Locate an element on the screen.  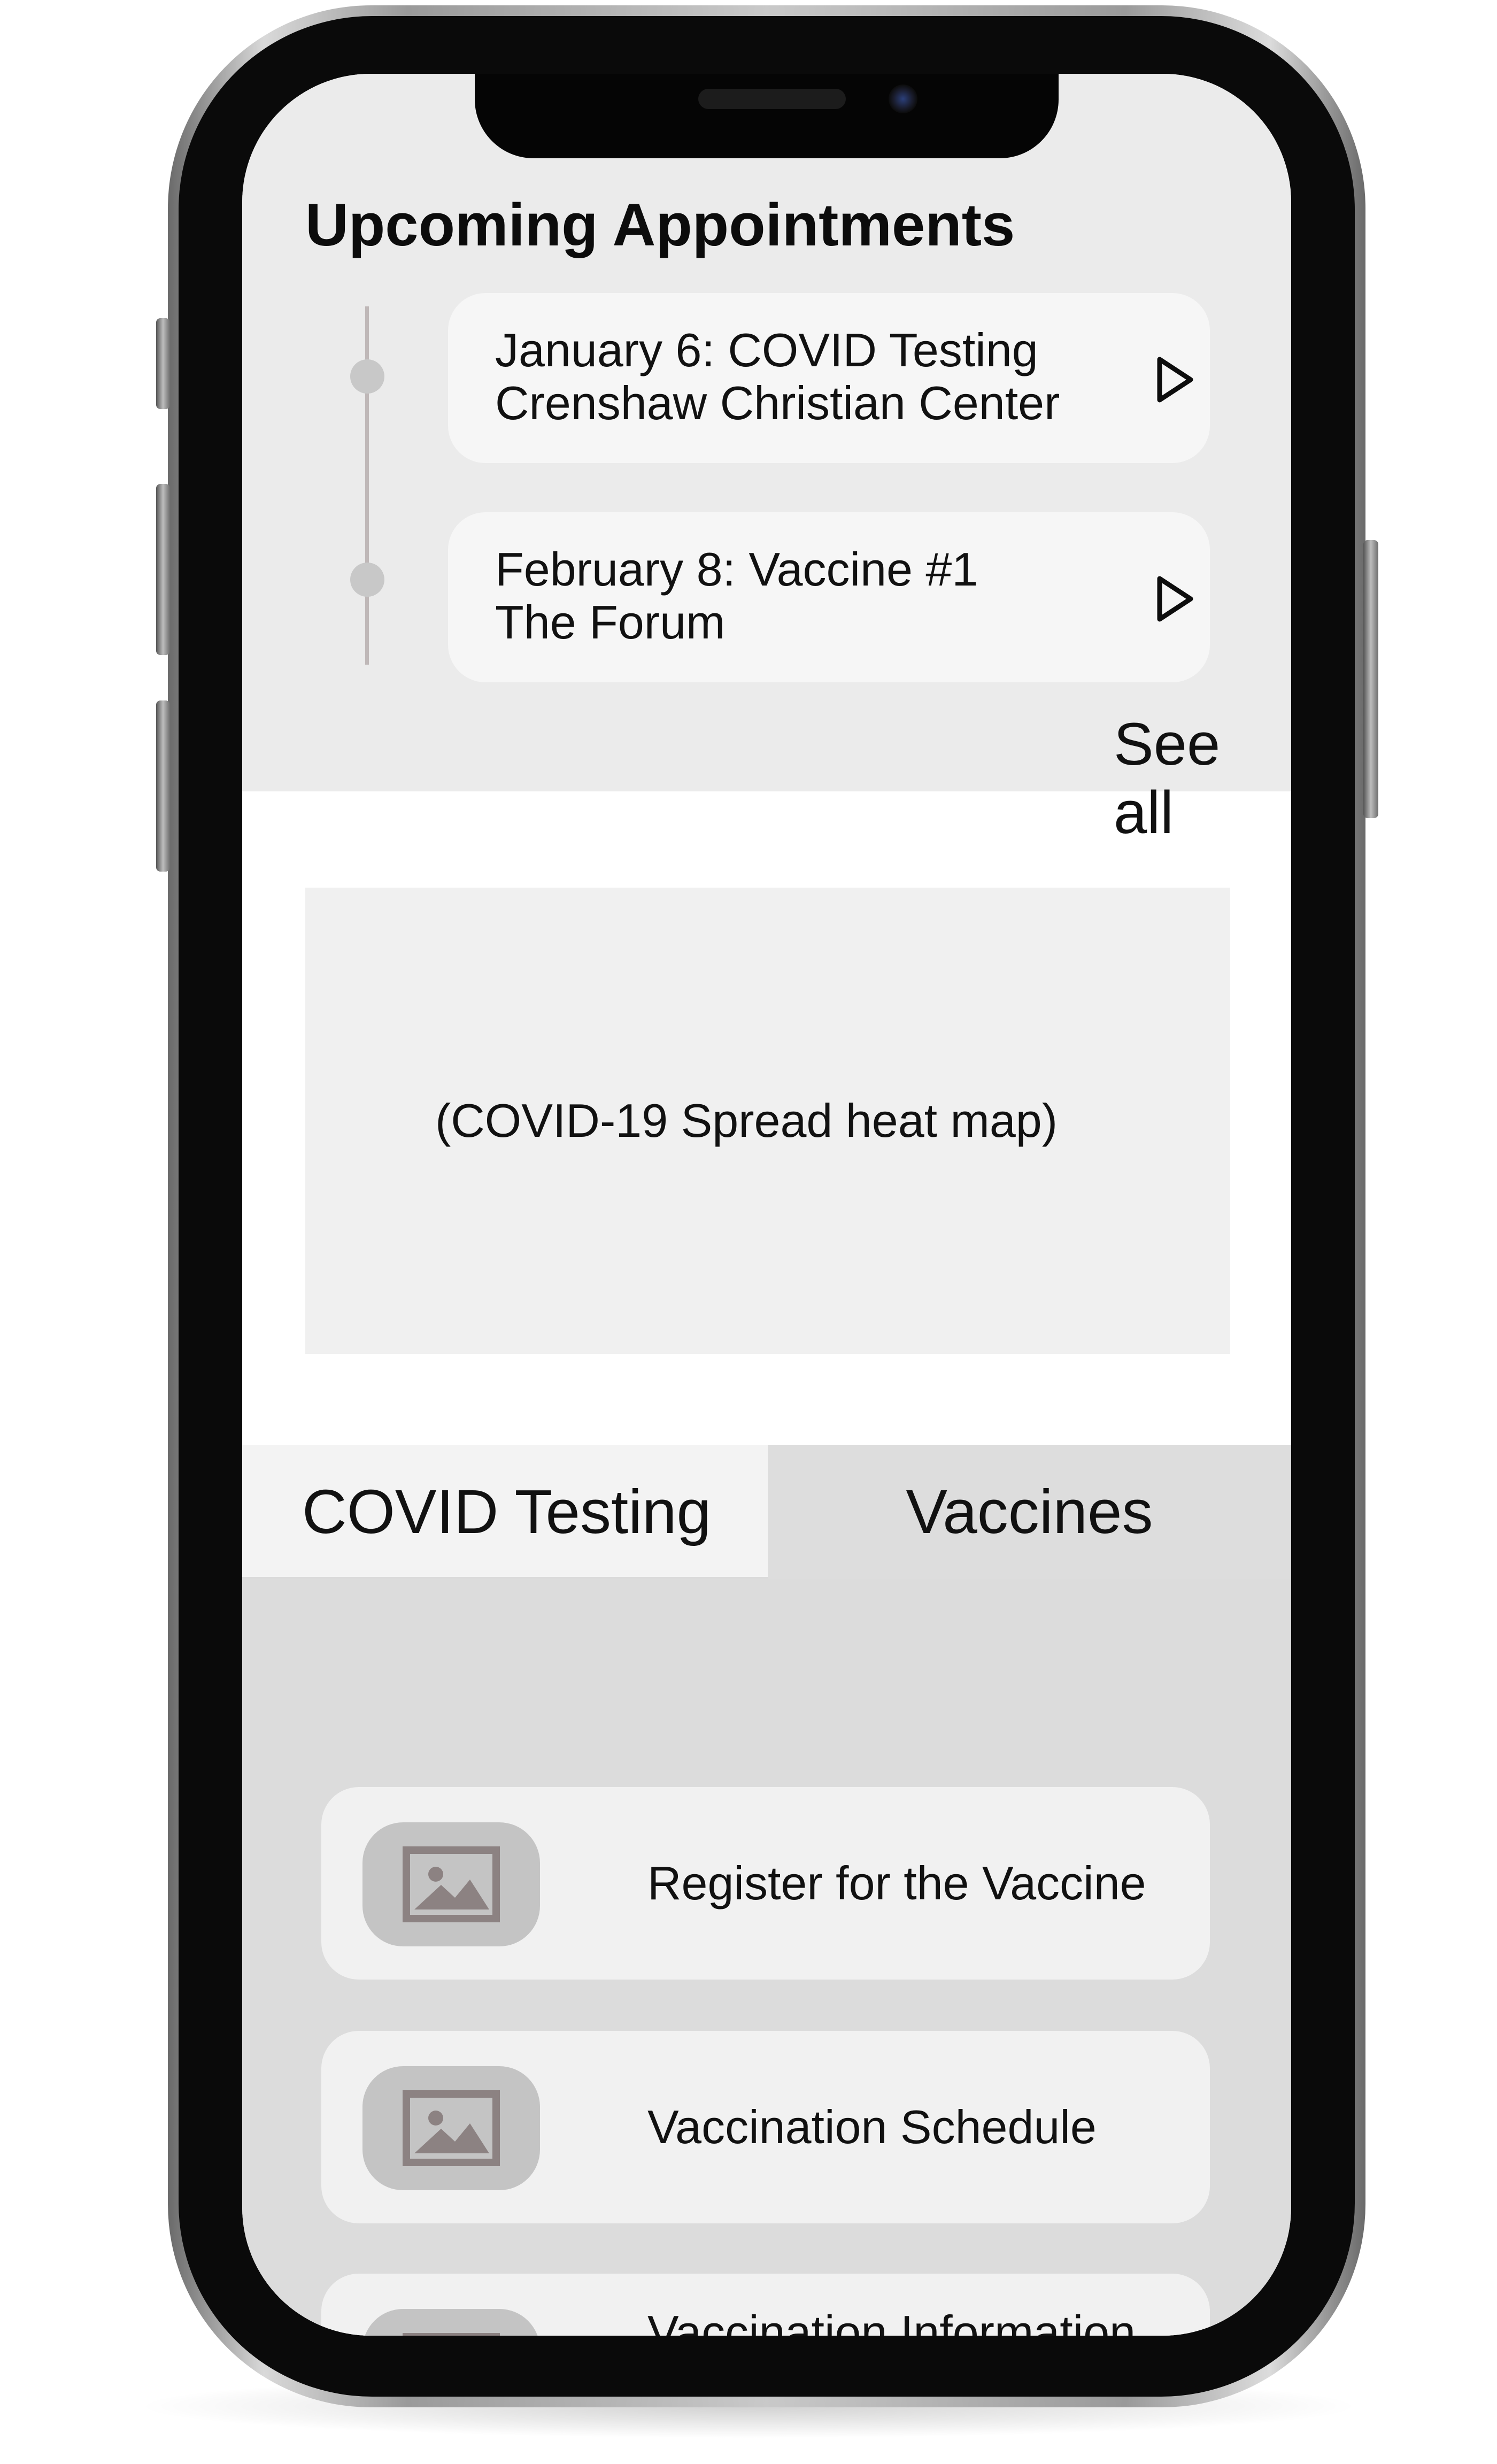
tab-covid-testing: COVID Testing is located at coordinates (505, 1511).